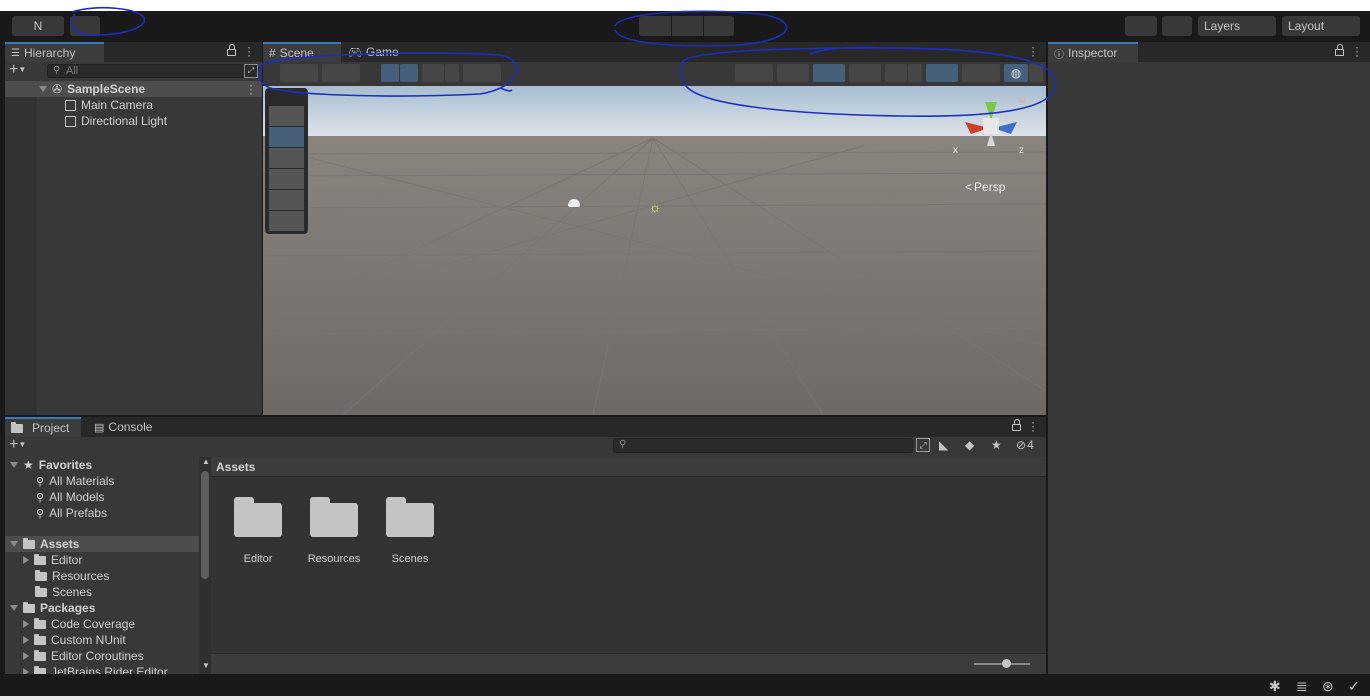 The height and width of the screenshot is (700, 1370). What do you see at coordinates (410, 533) in the screenshot?
I see `asset-folder: Scenes` at bounding box center [410, 533].